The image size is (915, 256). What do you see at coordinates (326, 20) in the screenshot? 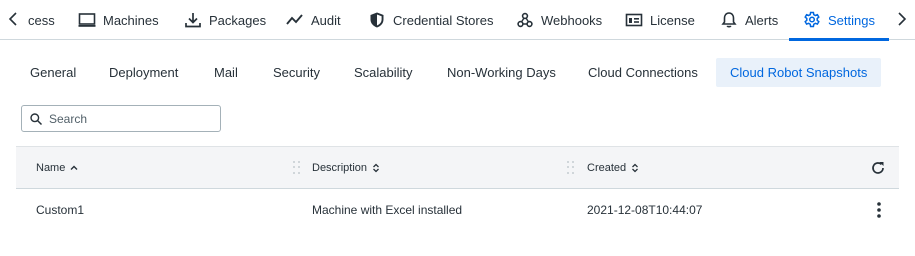
I see `tab-label: Audit` at bounding box center [326, 20].